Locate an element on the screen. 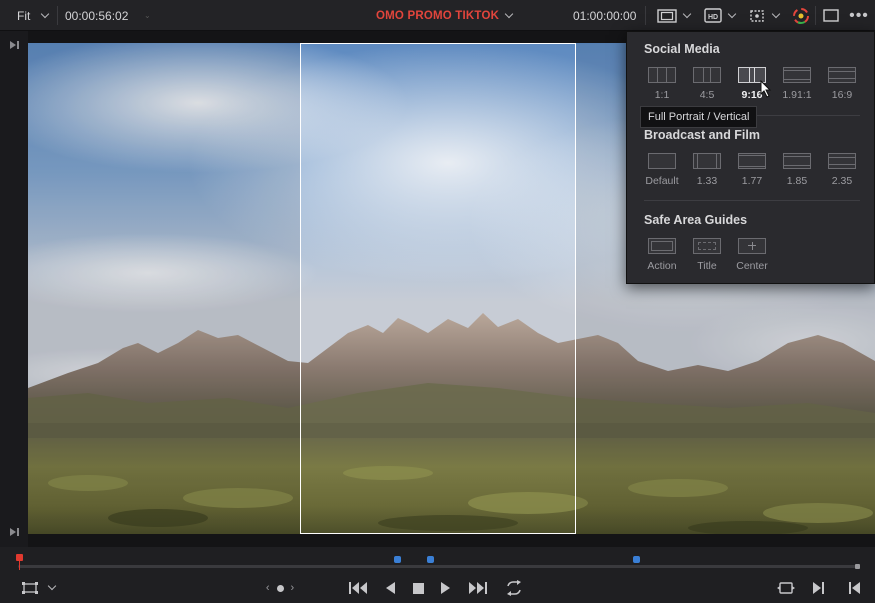 The image size is (875, 603). skip-to-start-icon is located at coordinates (358, 588).